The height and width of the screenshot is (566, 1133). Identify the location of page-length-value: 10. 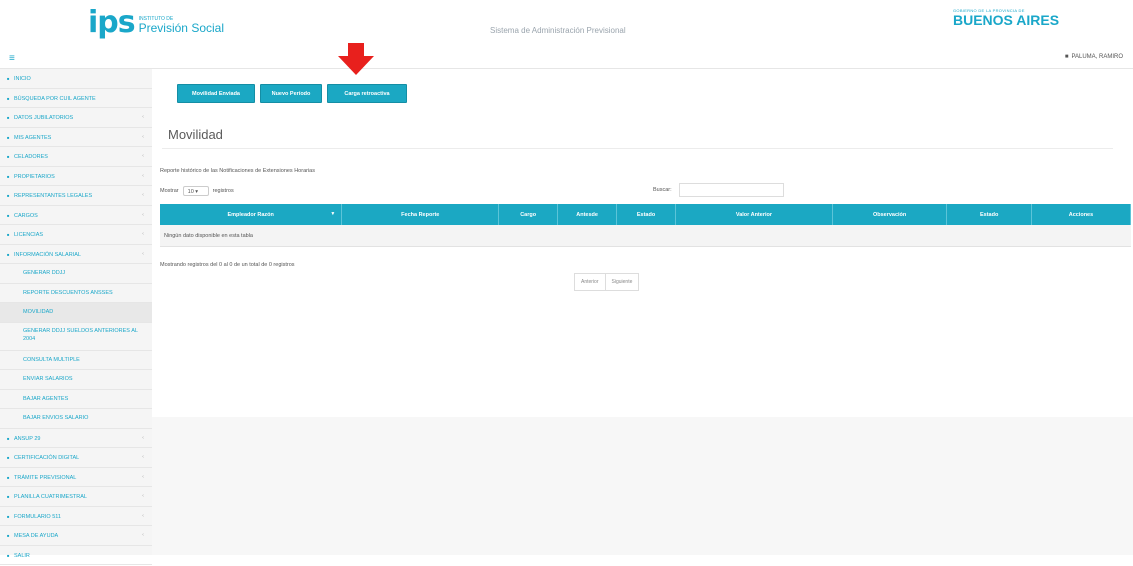
(190, 192).